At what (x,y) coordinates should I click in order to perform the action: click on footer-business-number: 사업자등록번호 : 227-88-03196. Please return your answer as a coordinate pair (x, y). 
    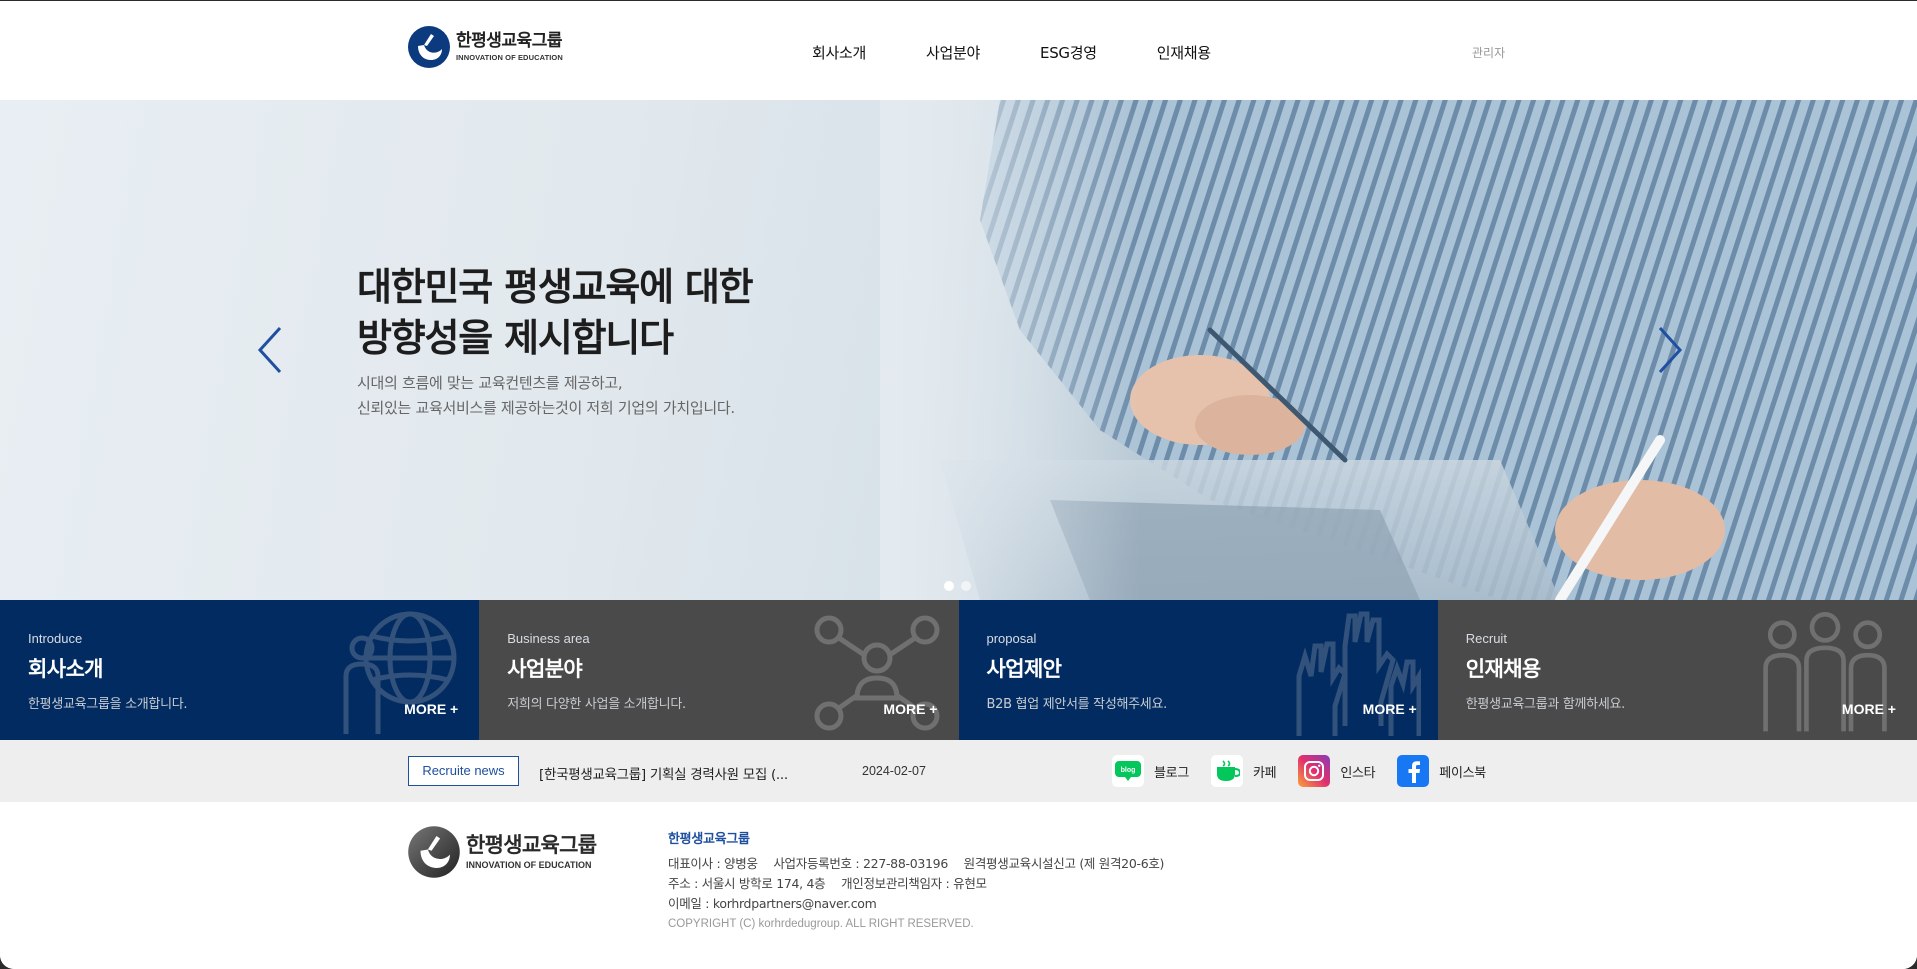
    Looking at the image, I should click on (860, 863).